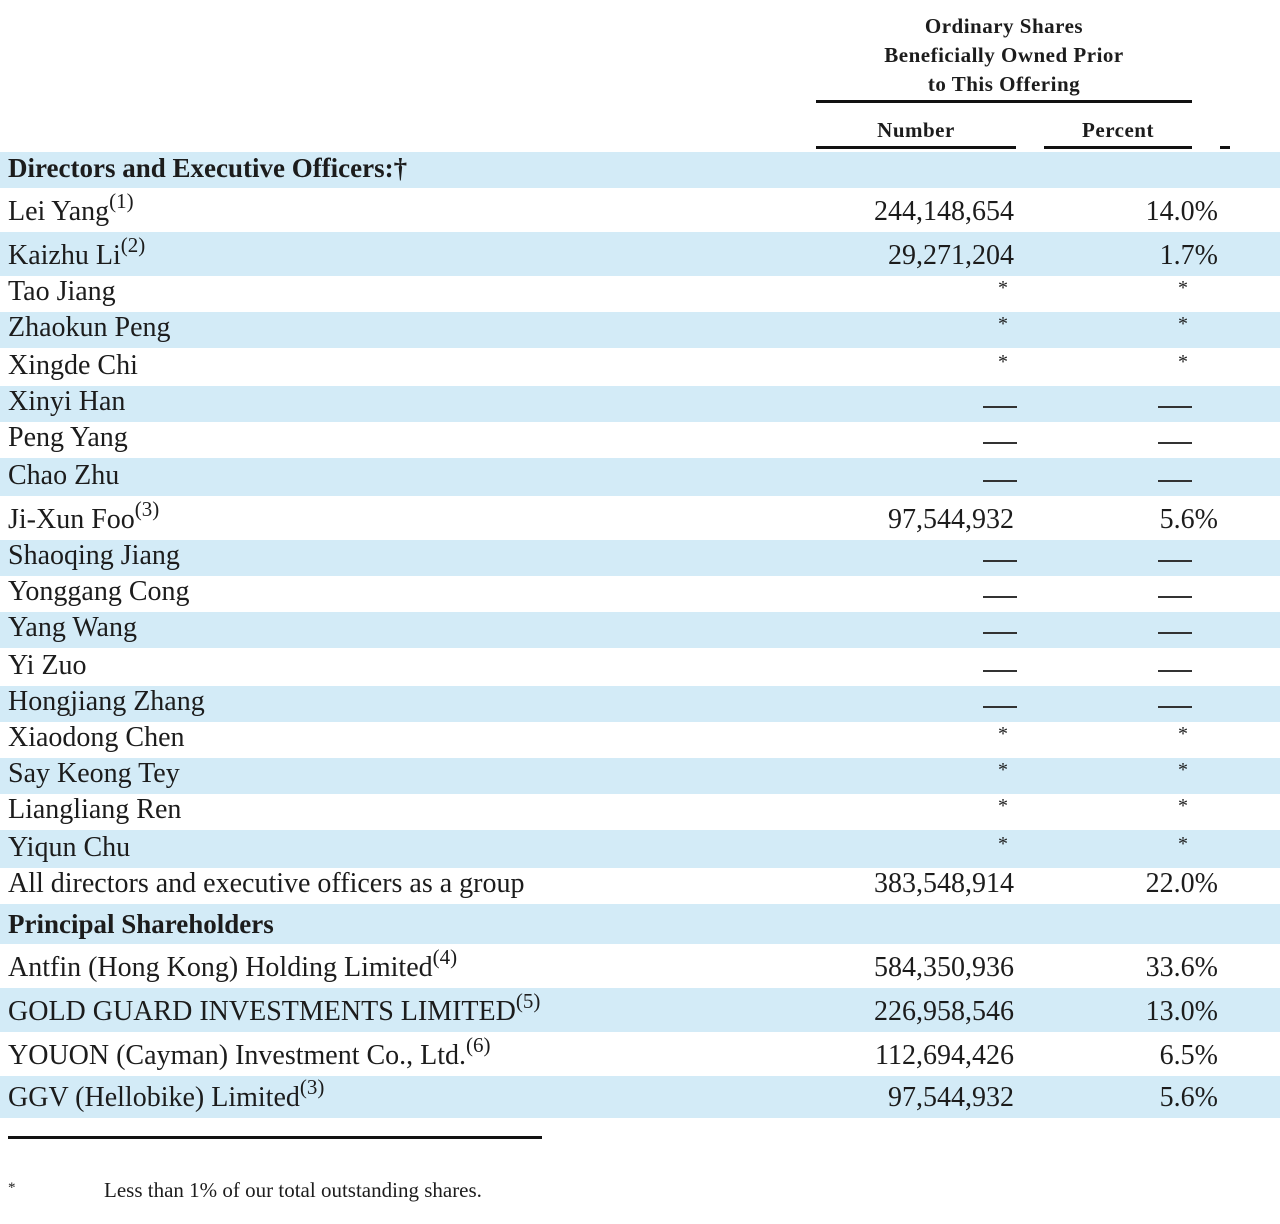 Image resolution: width=1280 pixels, height=1224 pixels. What do you see at coordinates (237, 1055) in the screenshot?
I see `holder-name-text: YOUON (Cayman) Investment Co., Ltd.` at bounding box center [237, 1055].